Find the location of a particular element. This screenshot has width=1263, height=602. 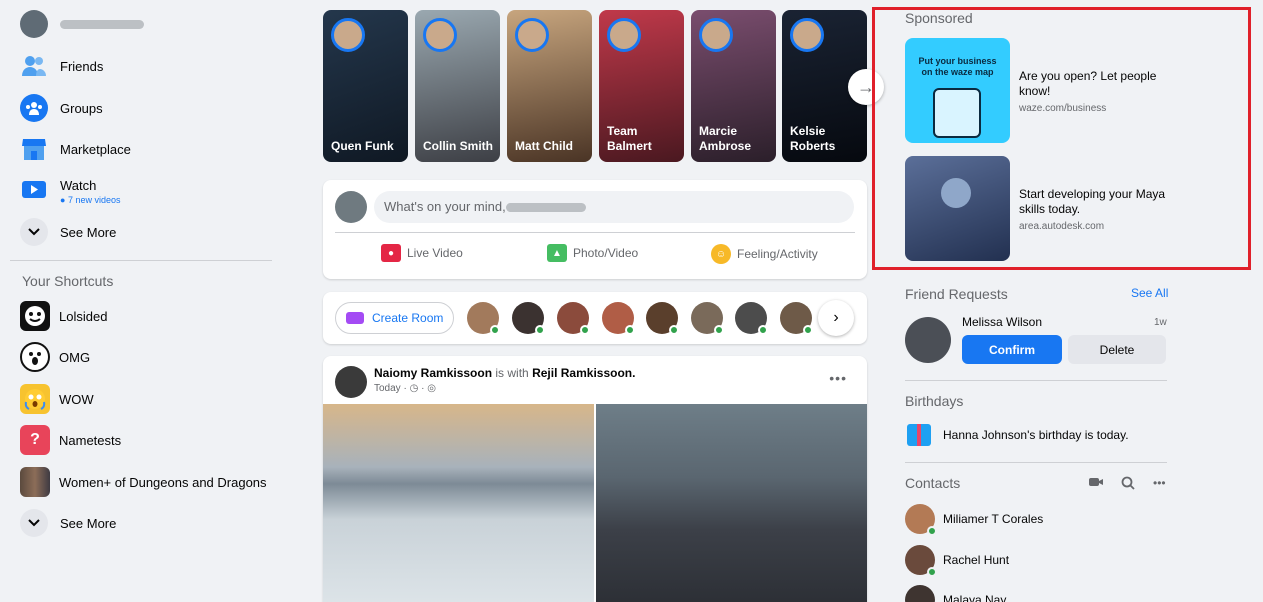

rooms-next-button: › is located at coordinates (836, 318).